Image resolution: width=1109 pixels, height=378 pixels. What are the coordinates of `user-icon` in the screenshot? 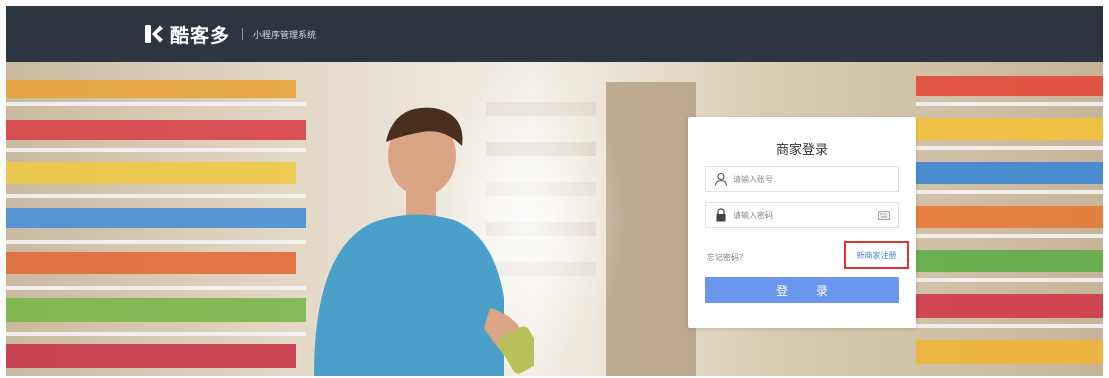 It's located at (721, 179).